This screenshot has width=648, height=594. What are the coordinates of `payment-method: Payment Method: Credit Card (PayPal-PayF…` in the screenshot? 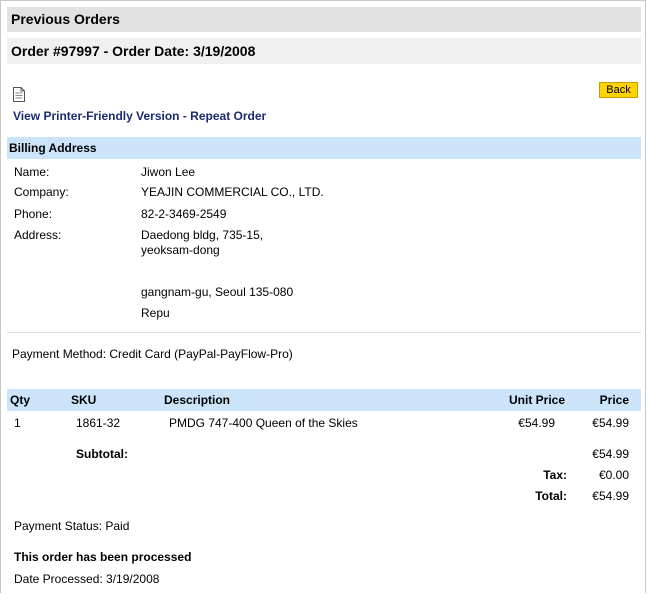 It's located at (152, 354).